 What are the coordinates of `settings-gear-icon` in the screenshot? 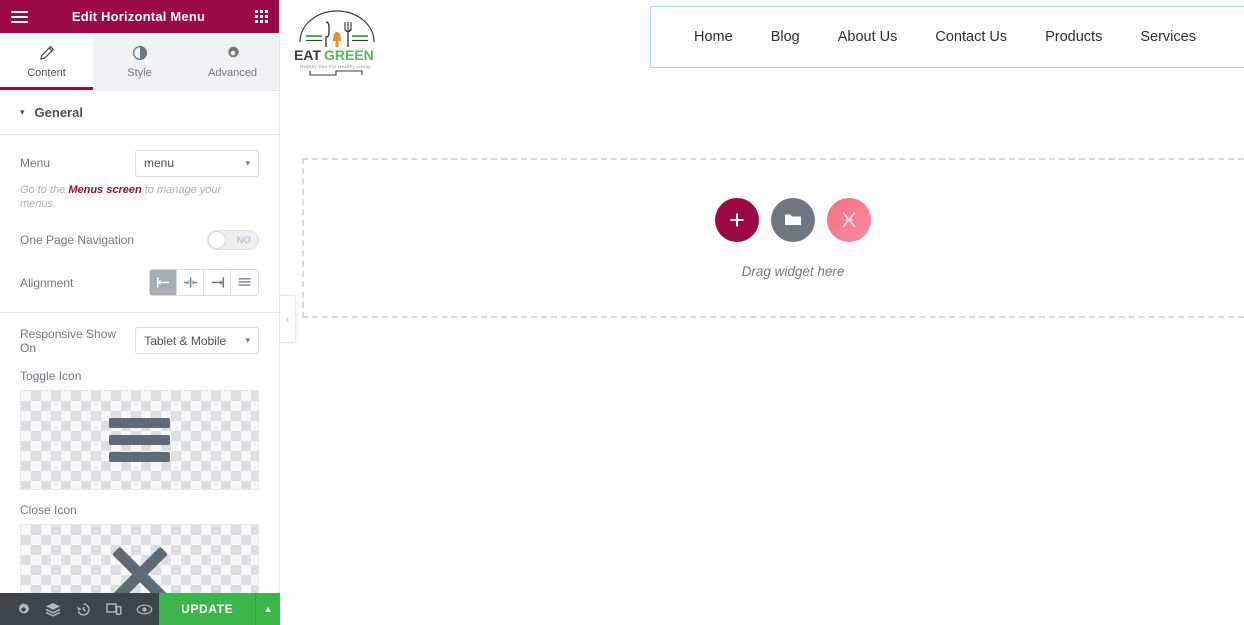 It's located at (23, 609).